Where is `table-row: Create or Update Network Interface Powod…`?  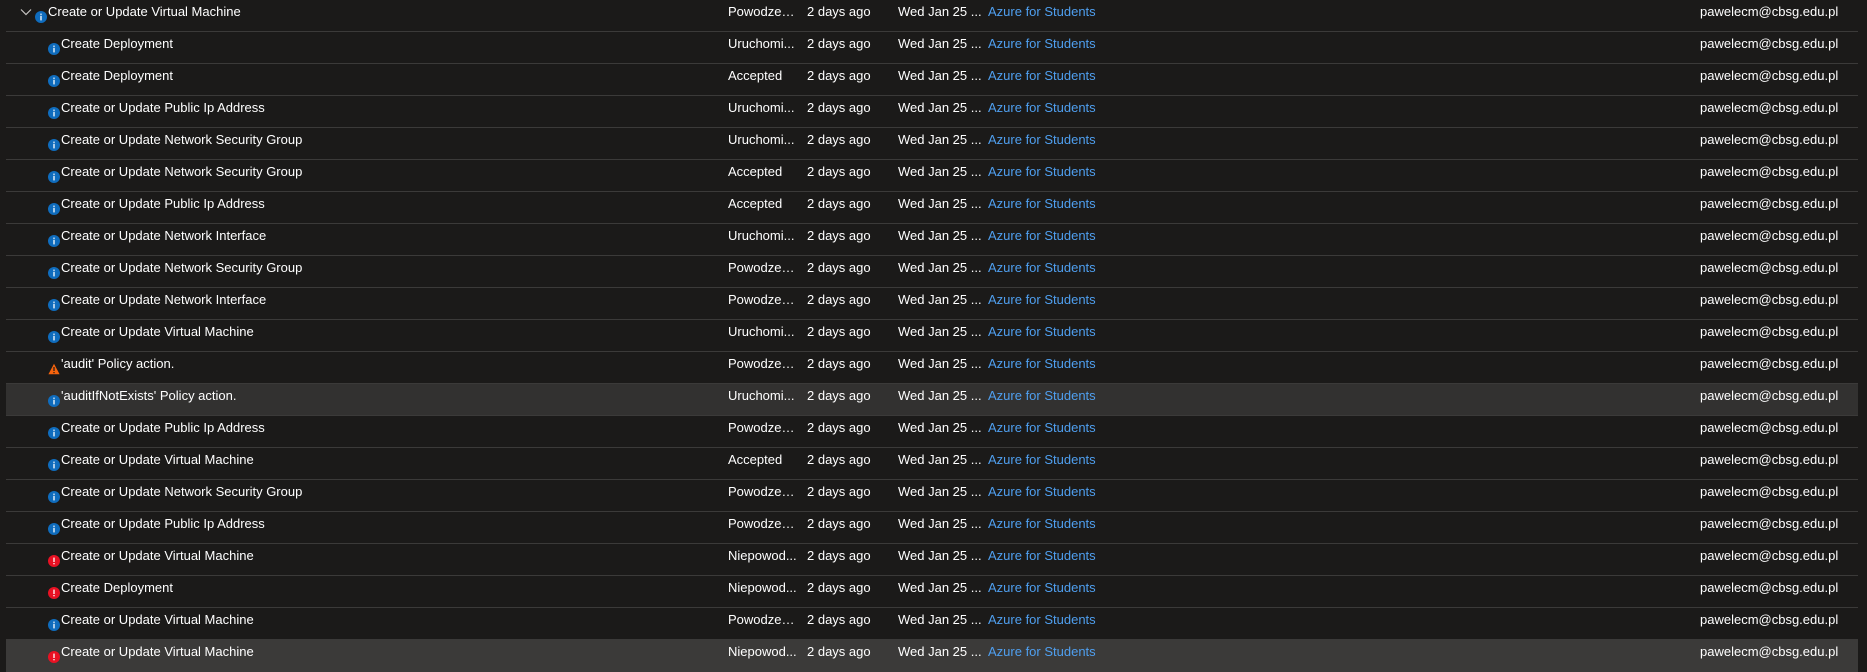
table-row: Create or Update Network Interface Powod… is located at coordinates (932, 304).